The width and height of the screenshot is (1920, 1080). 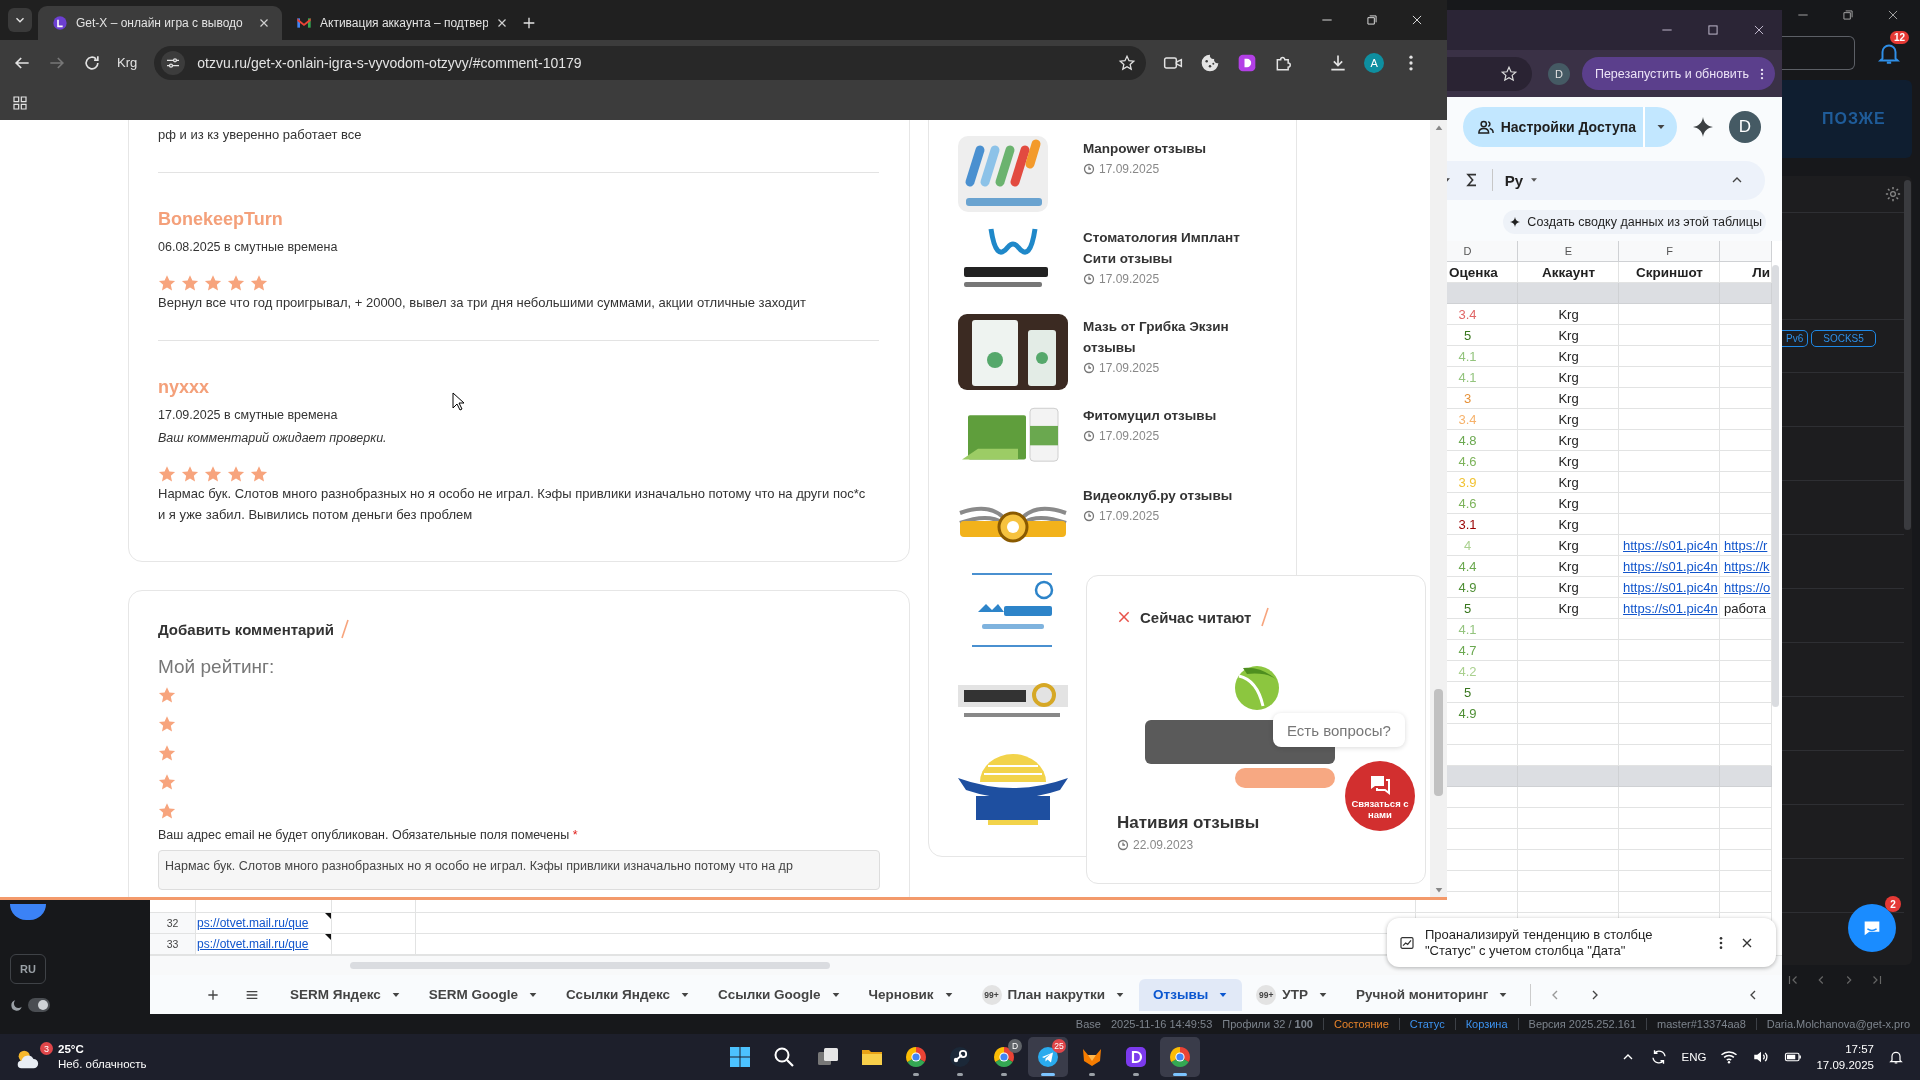 What do you see at coordinates (102, 1049) in the screenshot?
I see `temperature-text: 25°C` at bounding box center [102, 1049].